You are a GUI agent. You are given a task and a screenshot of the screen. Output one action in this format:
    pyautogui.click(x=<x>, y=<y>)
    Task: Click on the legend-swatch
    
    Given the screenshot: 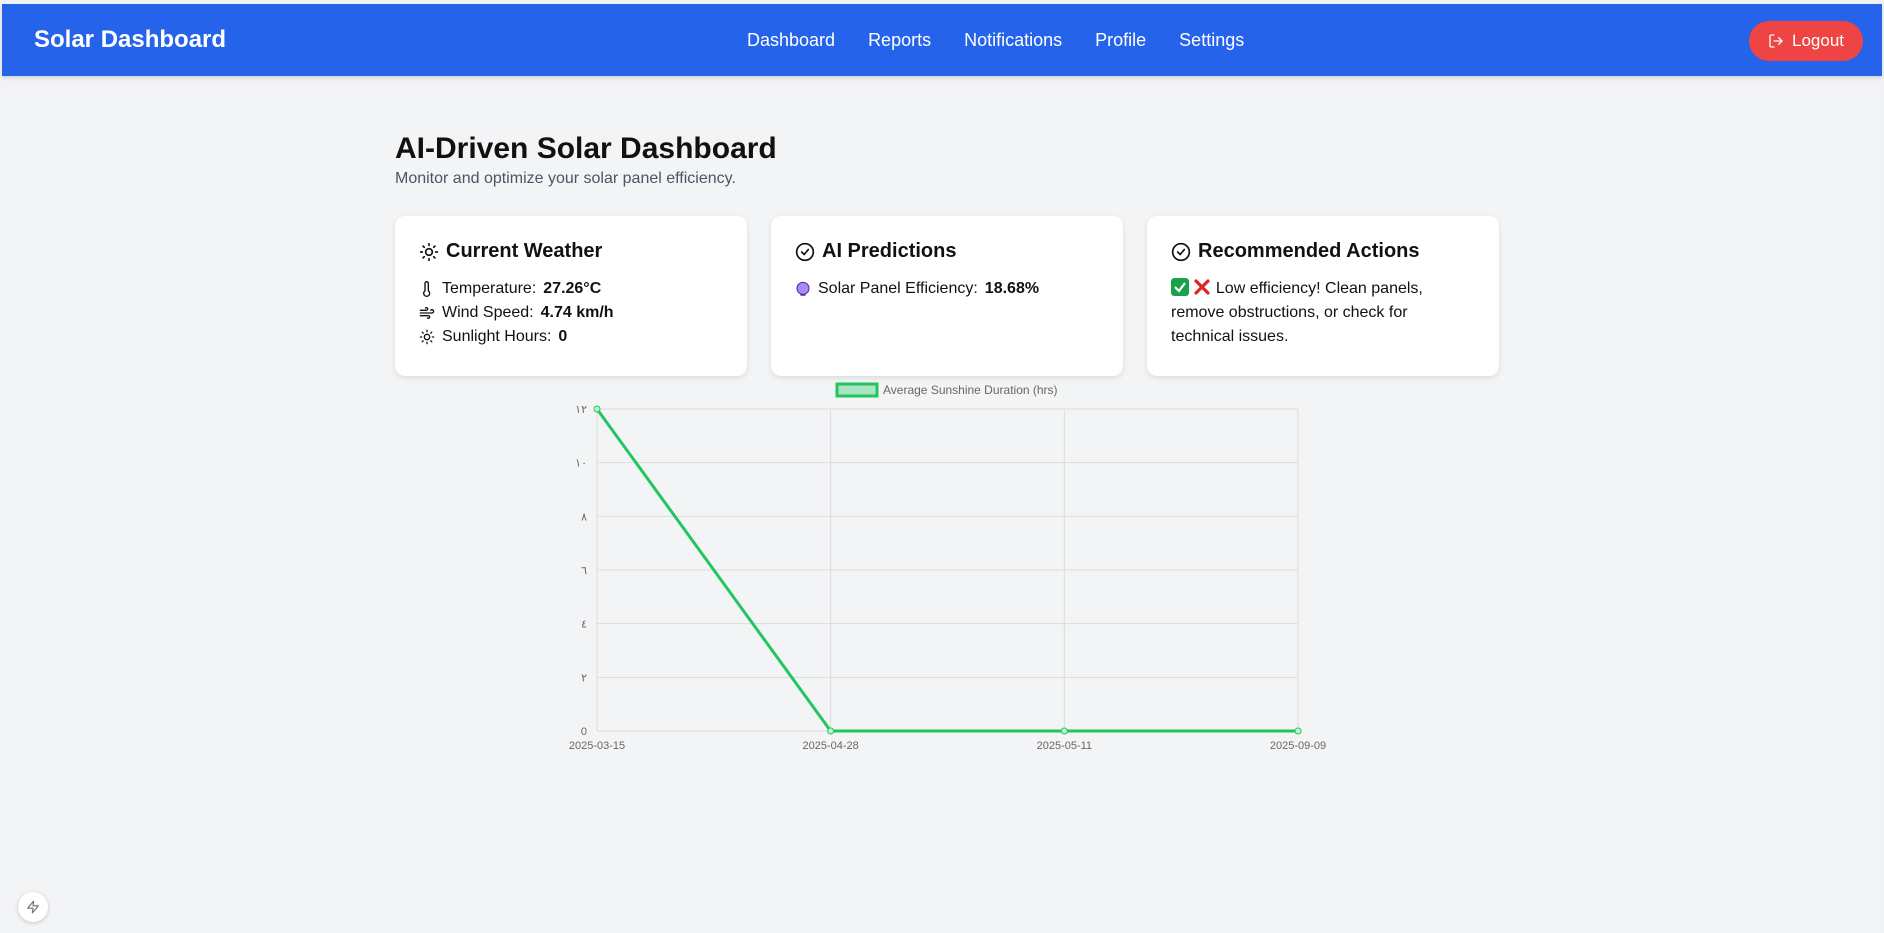 What is the action you would take?
    pyautogui.click(x=857, y=390)
    